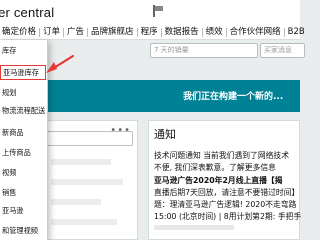 The width and height of the screenshot is (320, 240). Describe the element at coordinates (23, 231) in the screenshot. I see `menu-item-manage-videos: 和管理视频` at that location.